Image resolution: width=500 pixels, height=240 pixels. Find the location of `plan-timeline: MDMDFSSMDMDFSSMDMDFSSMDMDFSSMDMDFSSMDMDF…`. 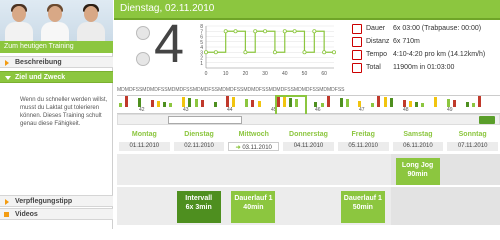

plan-timeline: MDMDFSSMDMDFSSMDMDFSSMDMDFSSMDMDFSSMDMDF… is located at coordinates (308, 105).